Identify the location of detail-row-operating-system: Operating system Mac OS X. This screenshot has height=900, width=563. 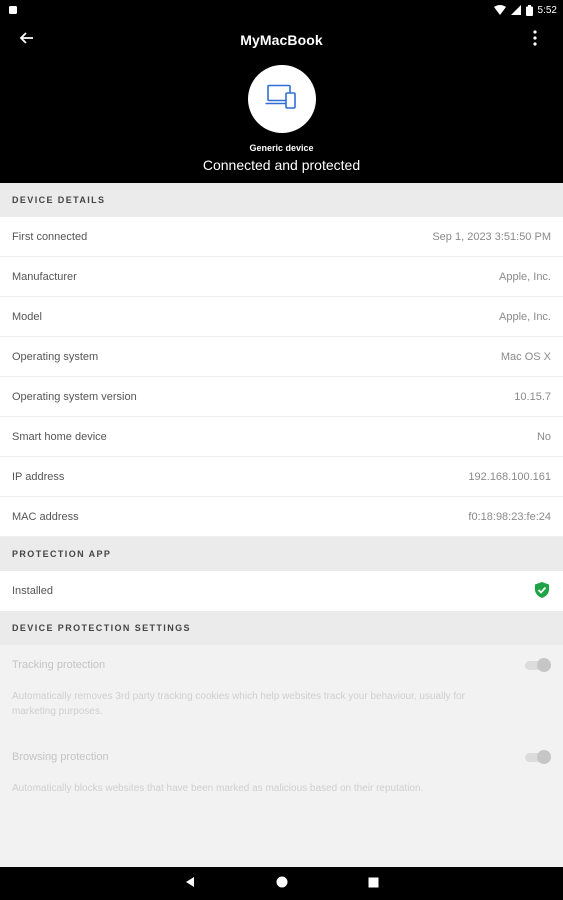
(281, 357).